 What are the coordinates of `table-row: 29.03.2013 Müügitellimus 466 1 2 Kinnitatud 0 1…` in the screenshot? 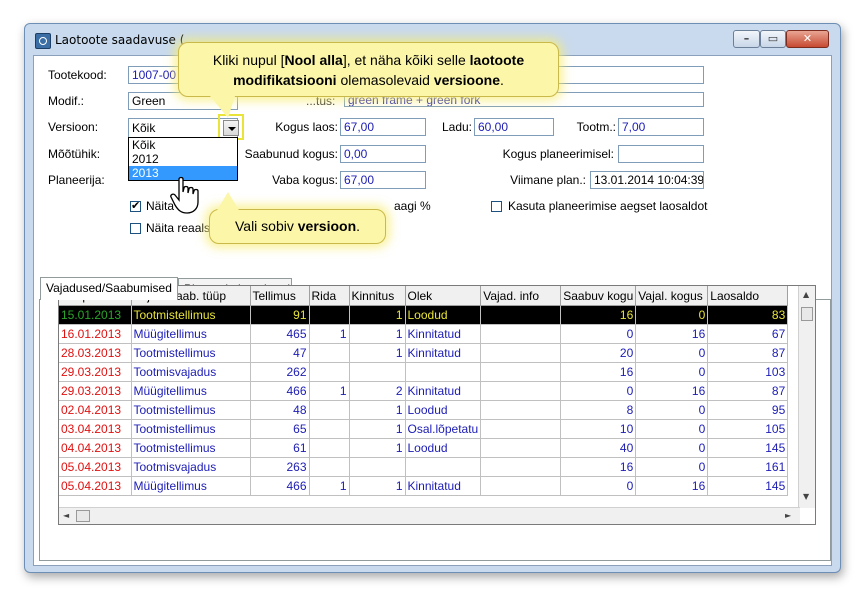 It's located at (424, 391).